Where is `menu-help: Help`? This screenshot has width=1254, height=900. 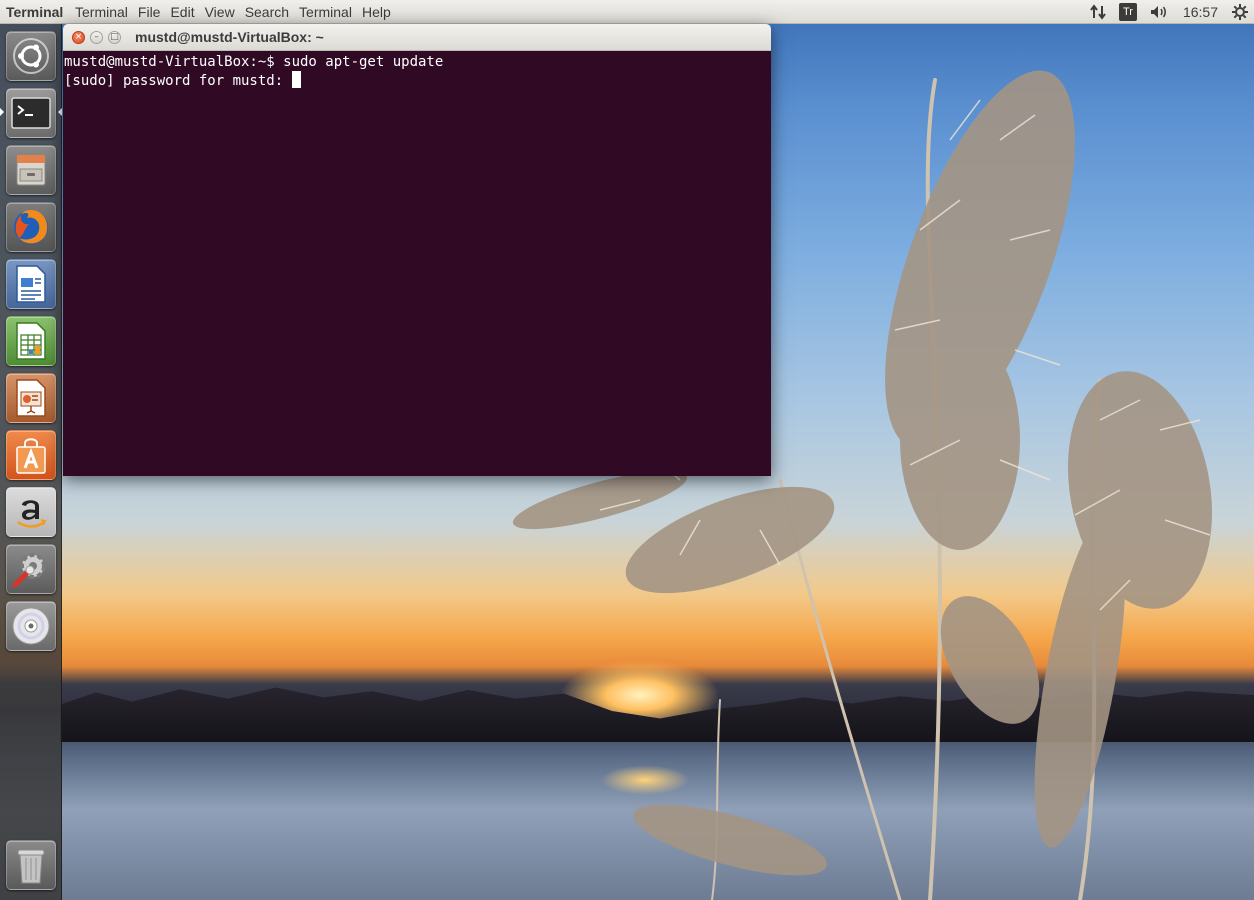
menu-help: Help is located at coordinates (376, 12).